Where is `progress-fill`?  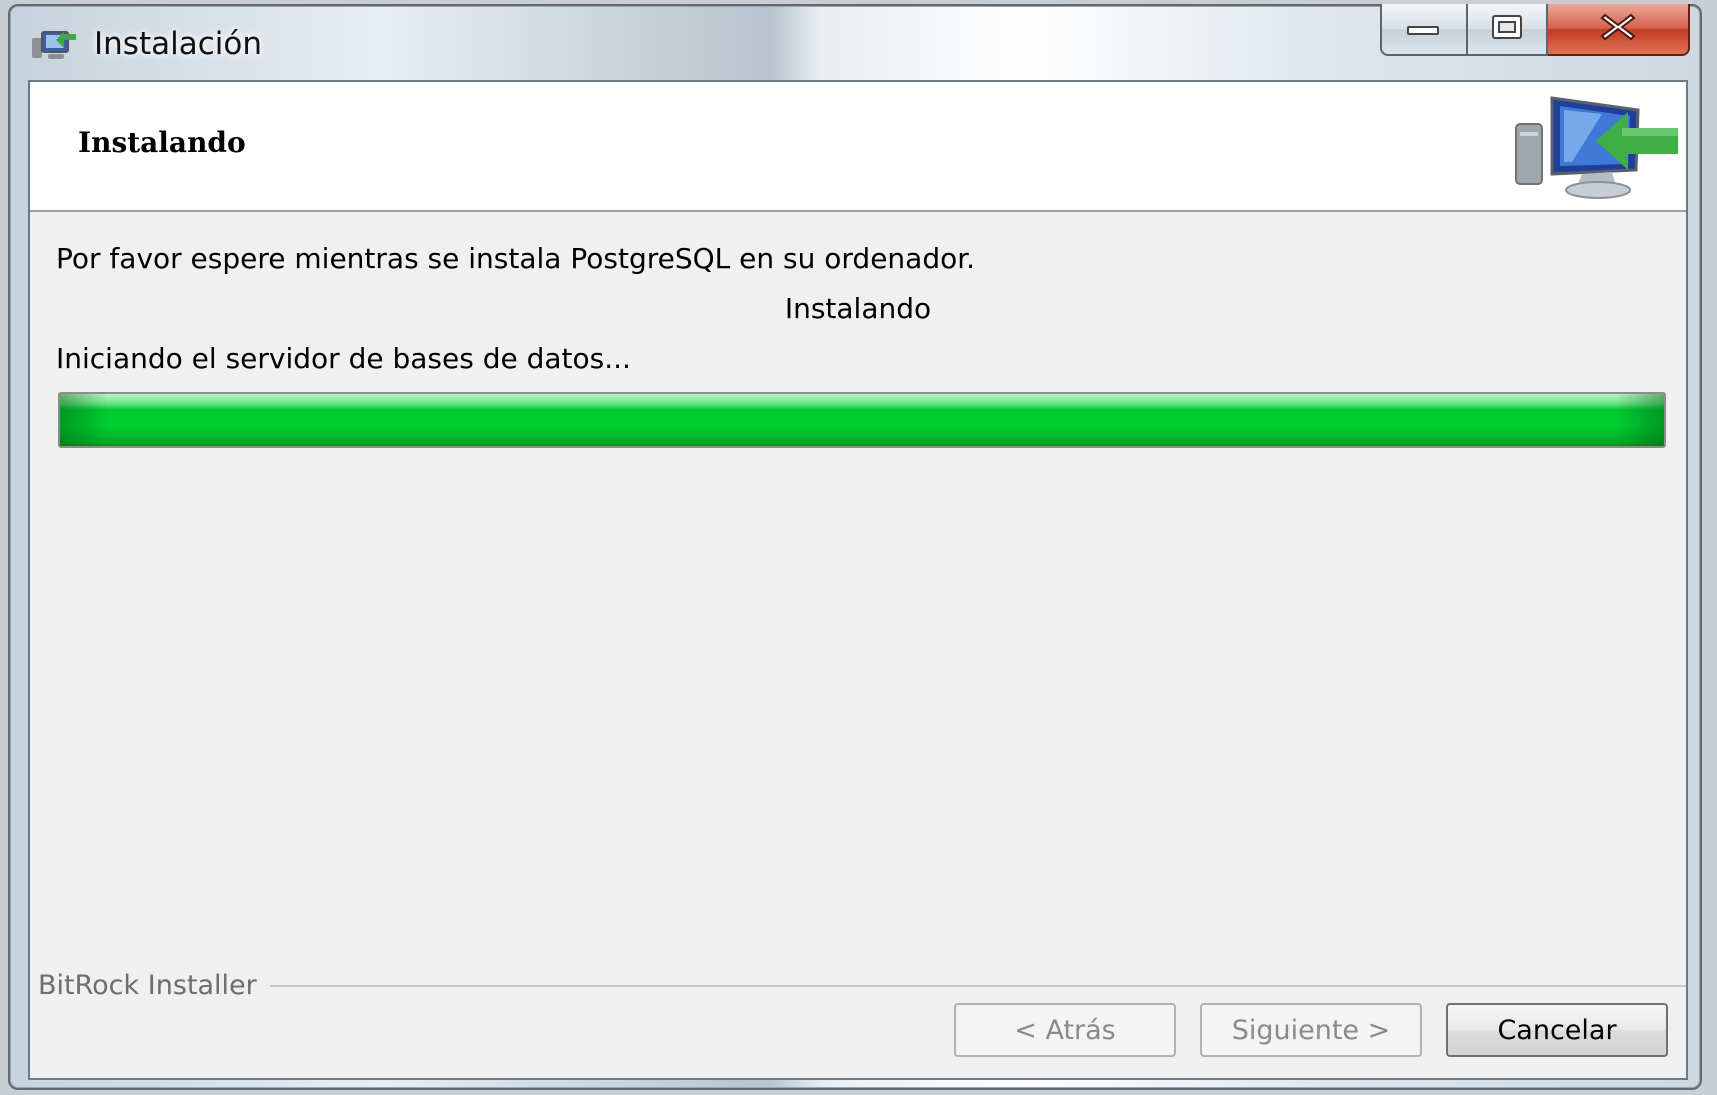 progress-fill is located at coordinates (862, 420).